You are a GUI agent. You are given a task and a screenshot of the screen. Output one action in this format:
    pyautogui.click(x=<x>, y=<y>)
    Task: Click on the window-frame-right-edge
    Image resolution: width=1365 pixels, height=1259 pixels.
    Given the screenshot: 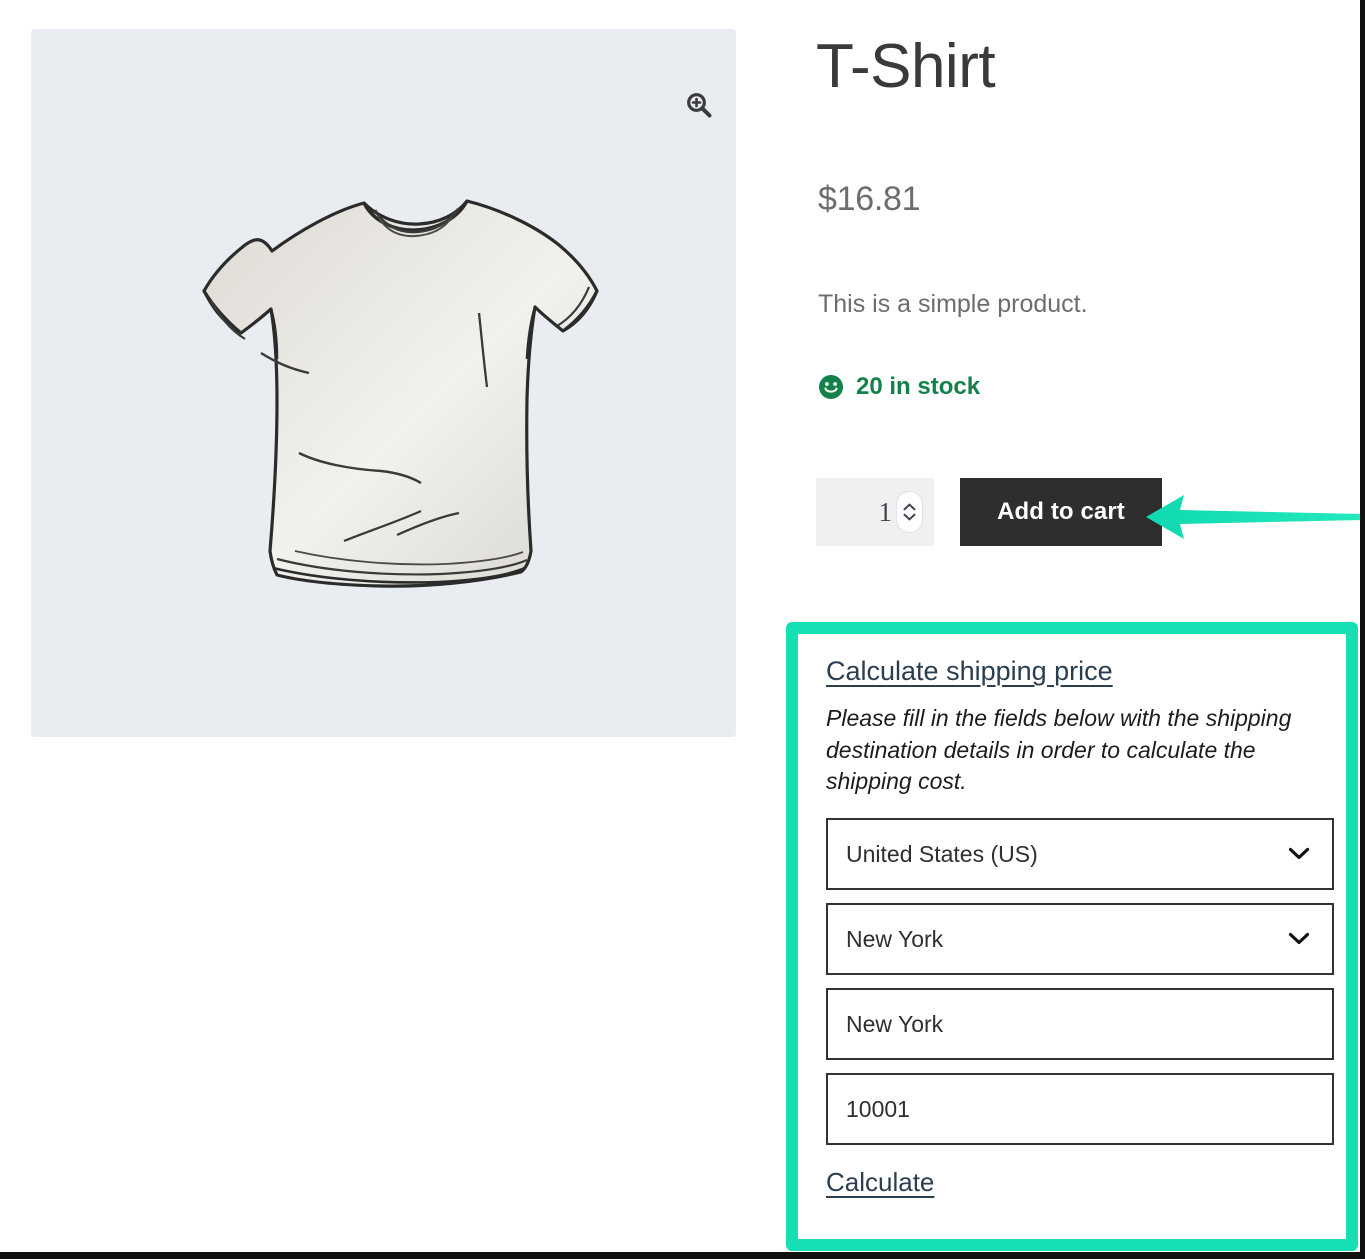 What is the action you would take?
    pyautogui.click(x=1362, y=629)
    